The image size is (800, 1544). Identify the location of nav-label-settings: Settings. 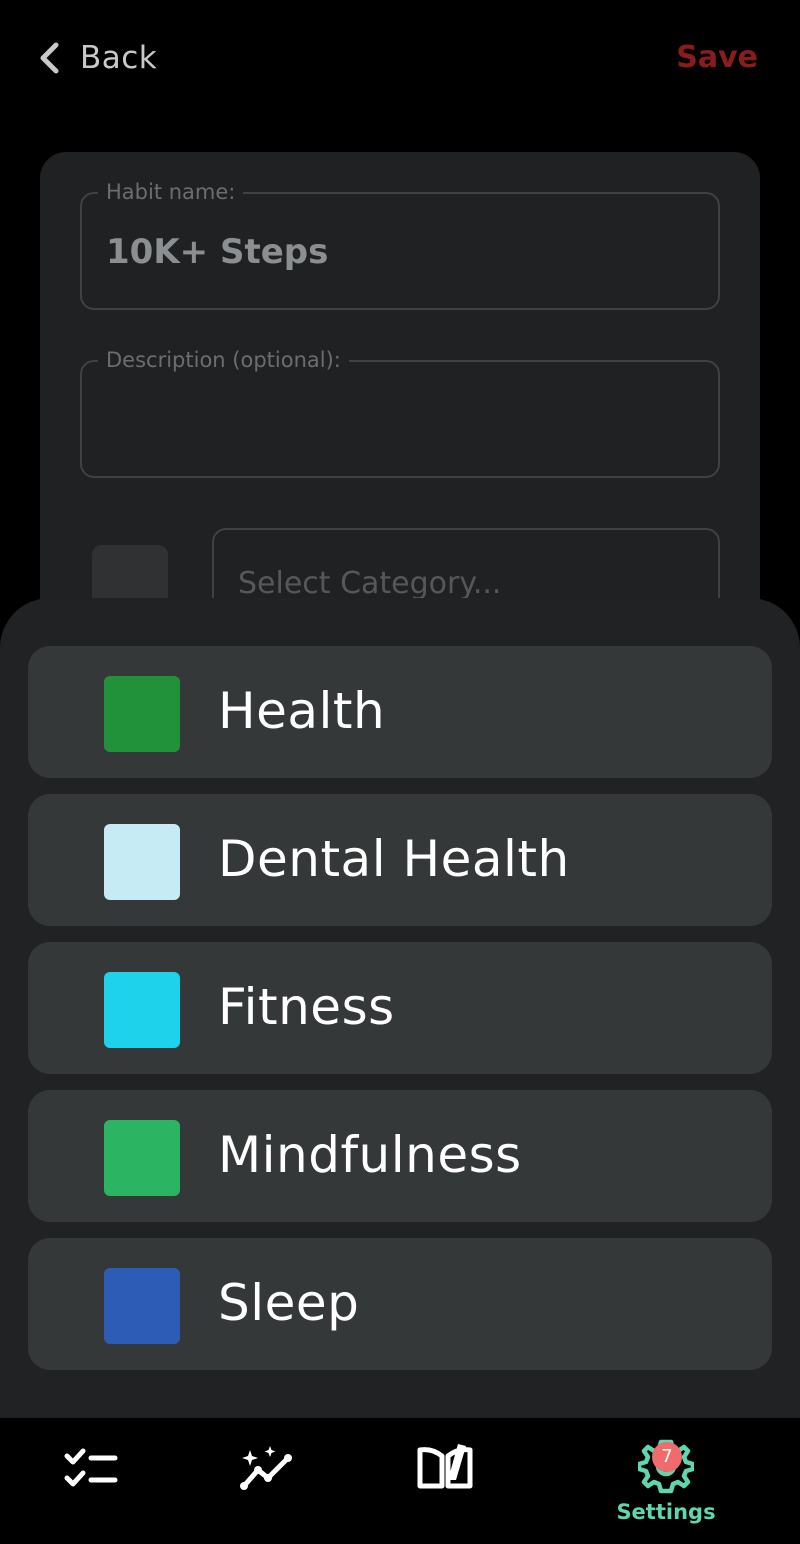
(666, 1512).